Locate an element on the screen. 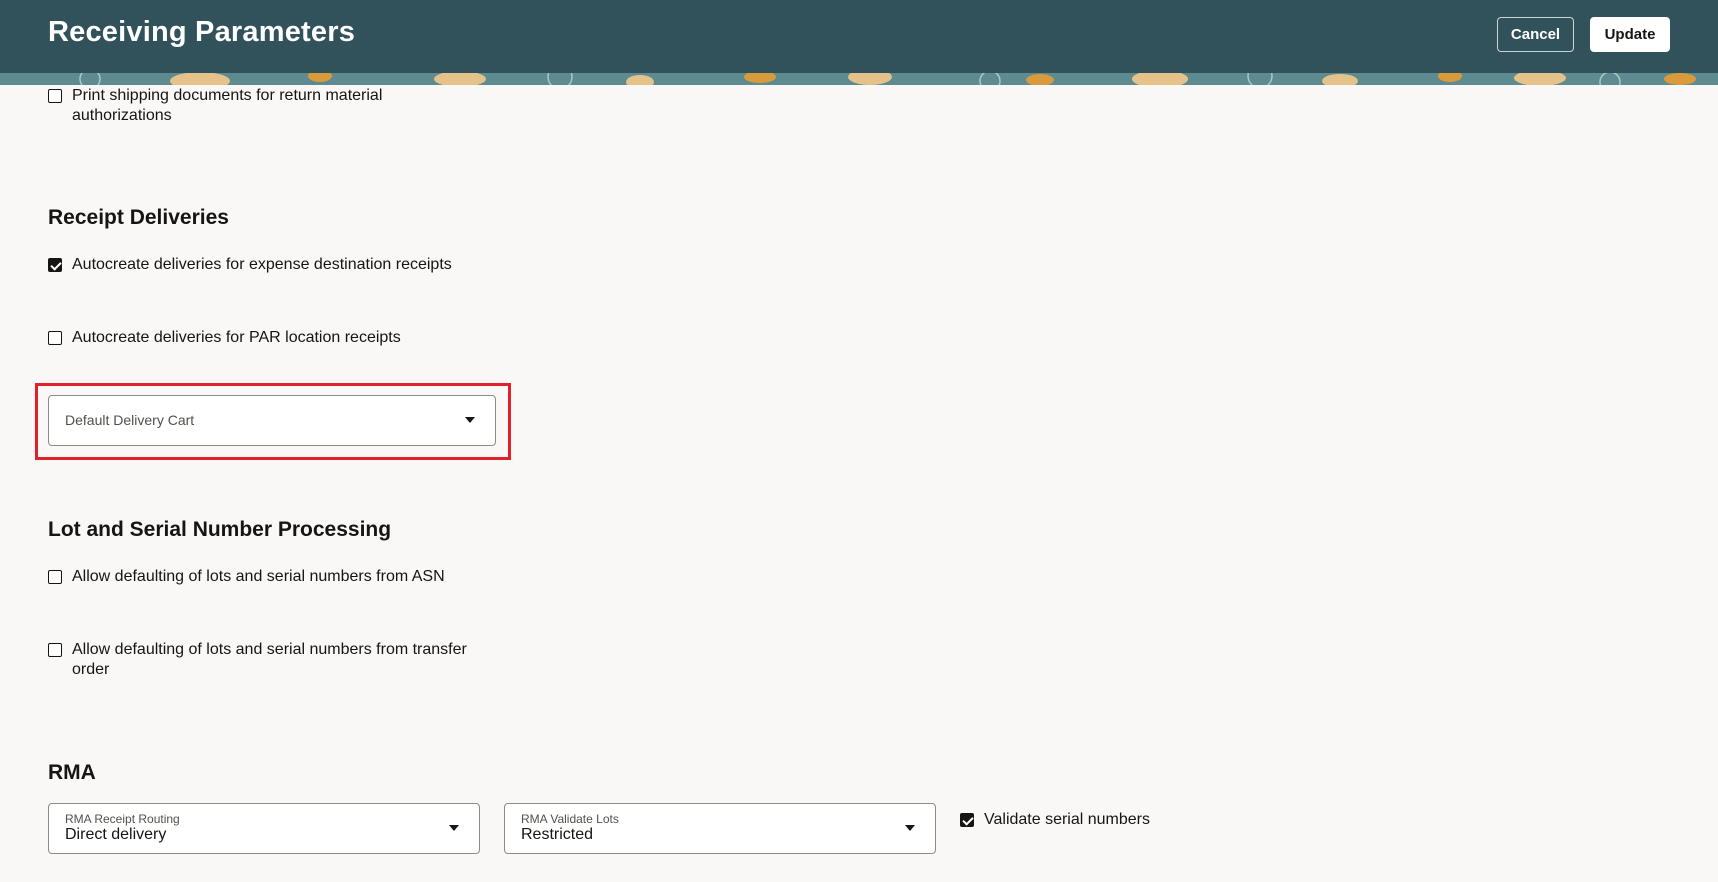 Image resolution: width=1718 pixels, height=882 pixels. rma-receipt-routing-label: RMA Receipt Routing is located at coordinates (122, 819).